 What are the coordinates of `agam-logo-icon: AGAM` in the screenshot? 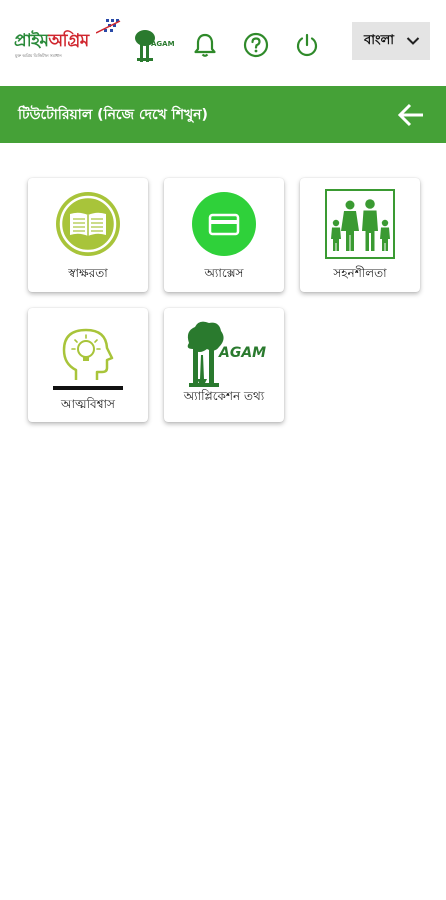 It's located at (226, 354).